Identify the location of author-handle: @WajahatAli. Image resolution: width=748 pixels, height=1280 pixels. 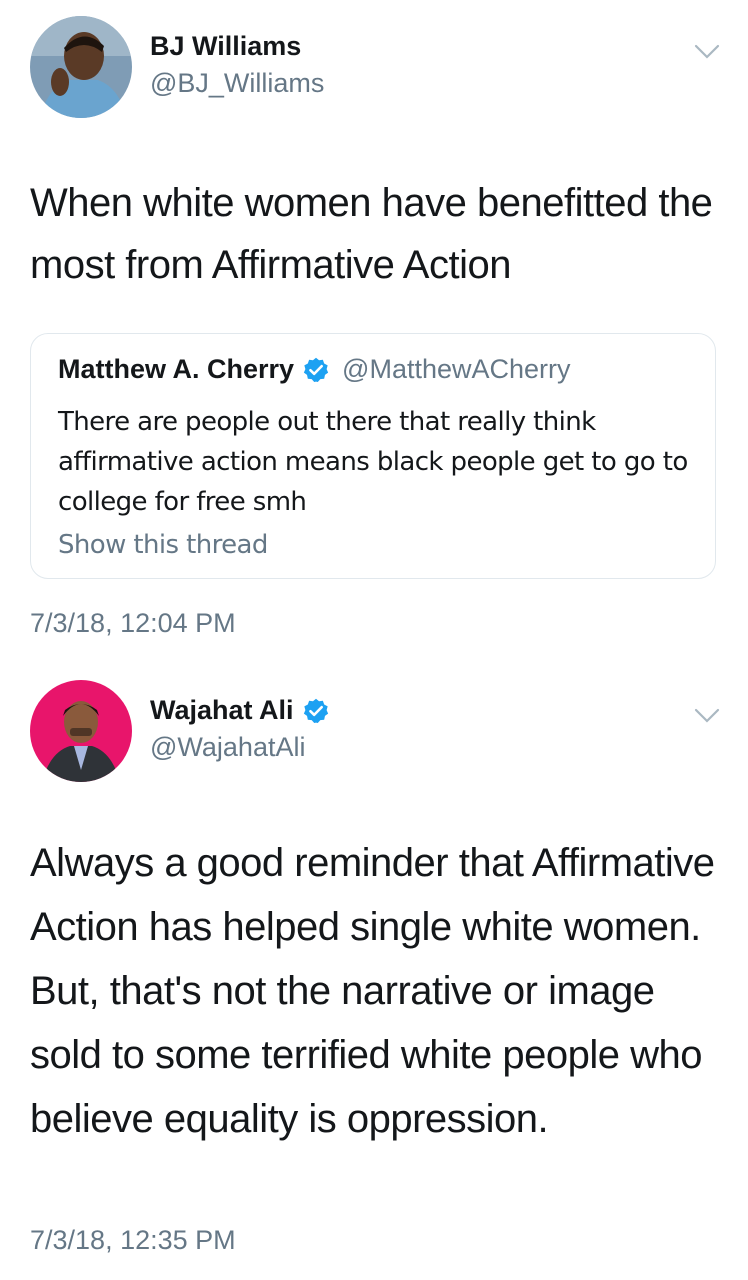
(227, 747).